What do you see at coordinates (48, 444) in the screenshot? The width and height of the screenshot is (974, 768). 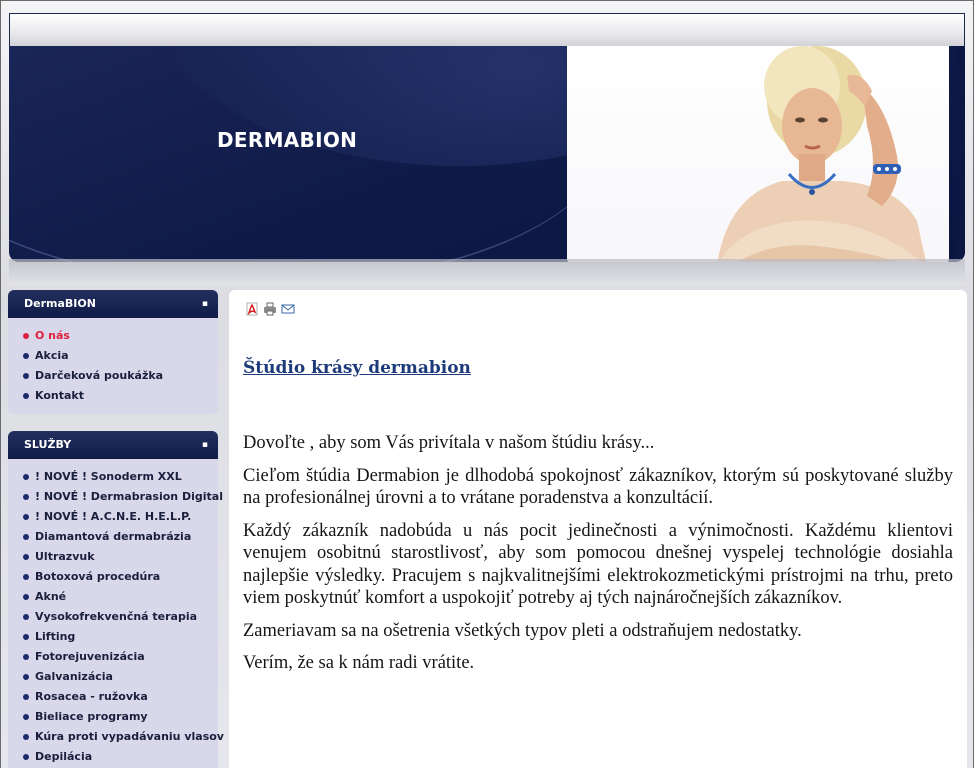 I see `menu-heading-label: SLUŽBY` at bounding box center [48, 444].